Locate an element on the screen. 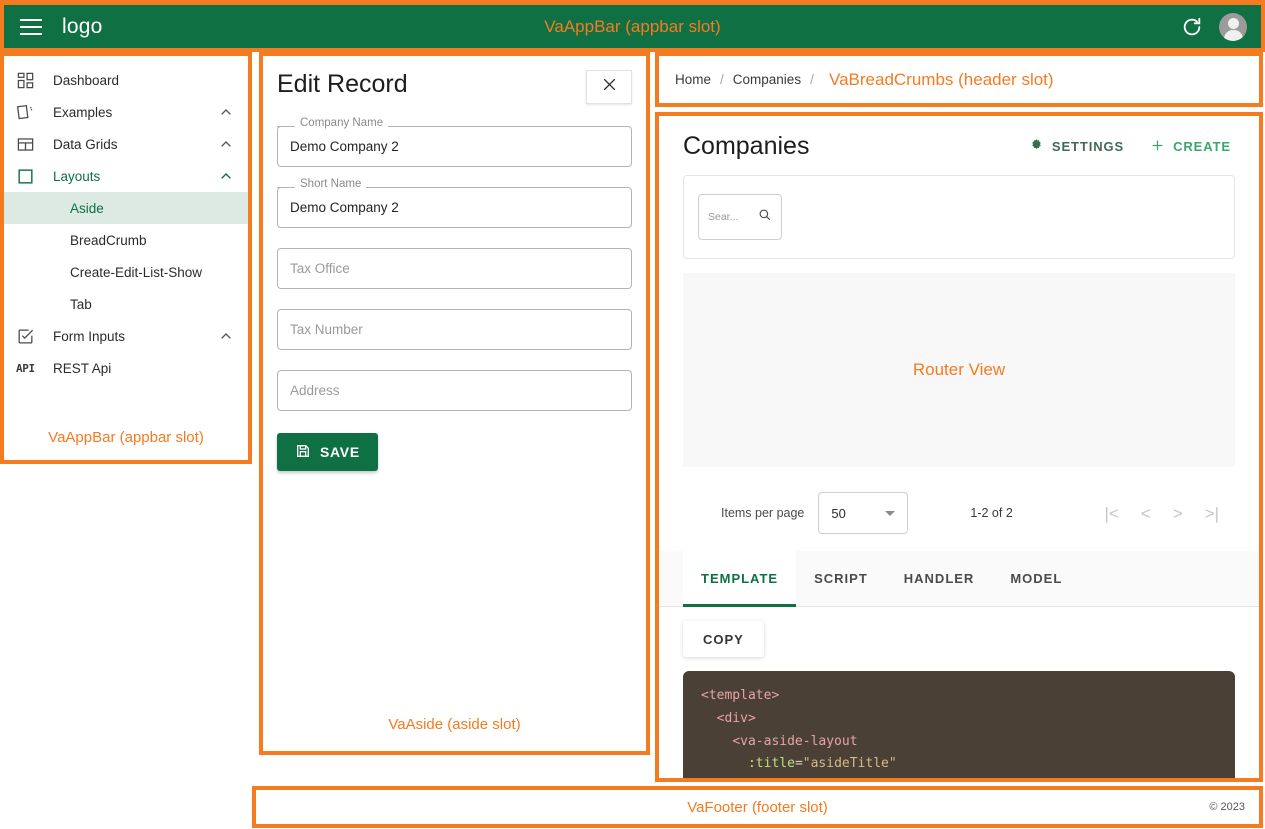 This screenshot has height=829, width=1265. breadcrumb-item-home: Home is located at coordinates (693, 79).